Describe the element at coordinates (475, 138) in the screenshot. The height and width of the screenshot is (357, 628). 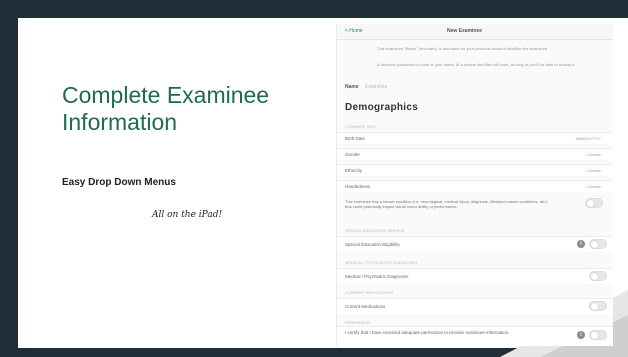
I see `birth-date-row: Birth Date MM/DD/YYYY` at that location.